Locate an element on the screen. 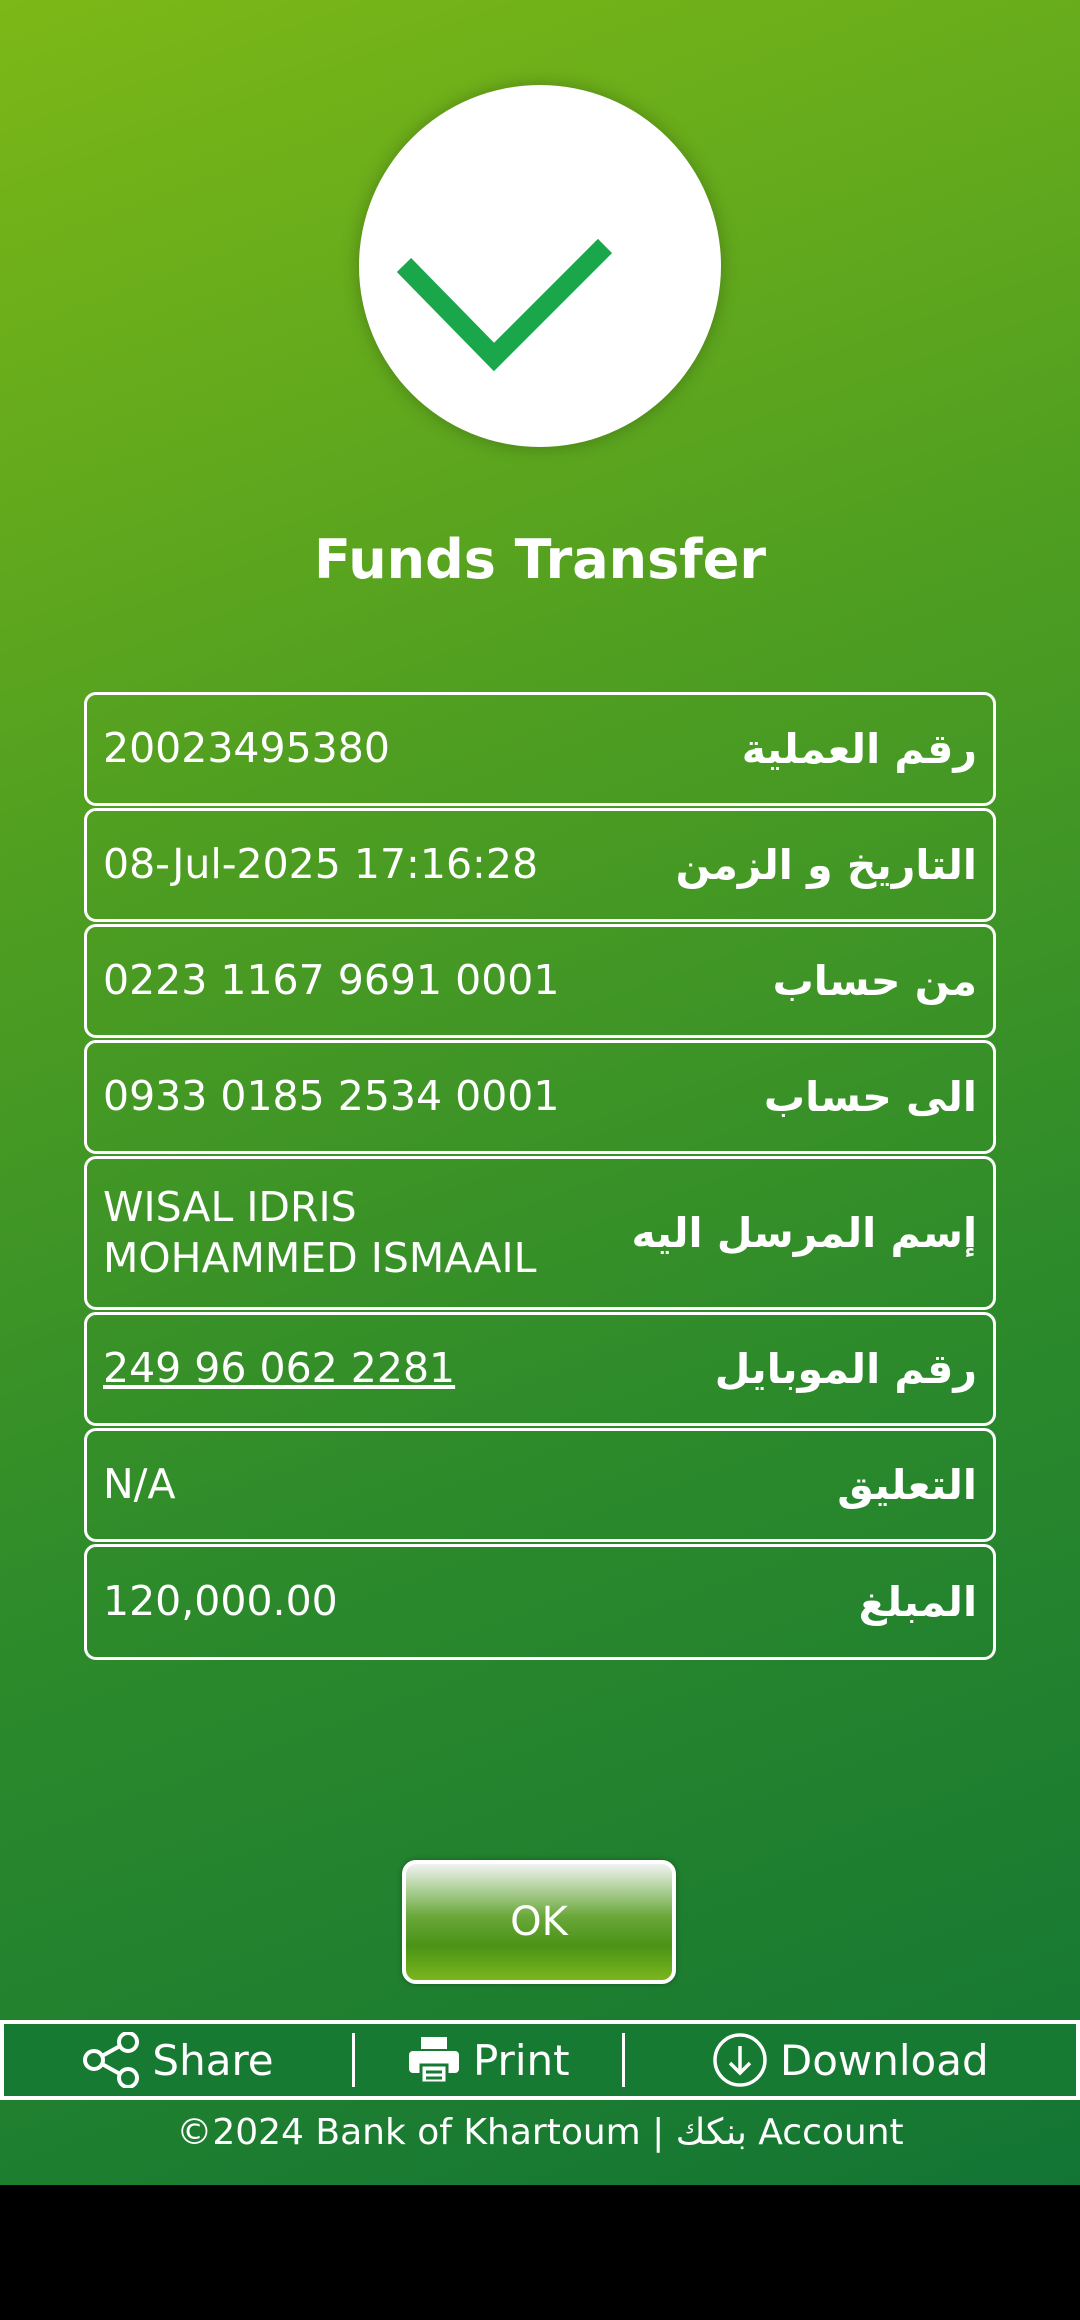 The image size is (1080, 2320). mobile-number-label: رقم الموبايل is located at coordinates (845, 1369).